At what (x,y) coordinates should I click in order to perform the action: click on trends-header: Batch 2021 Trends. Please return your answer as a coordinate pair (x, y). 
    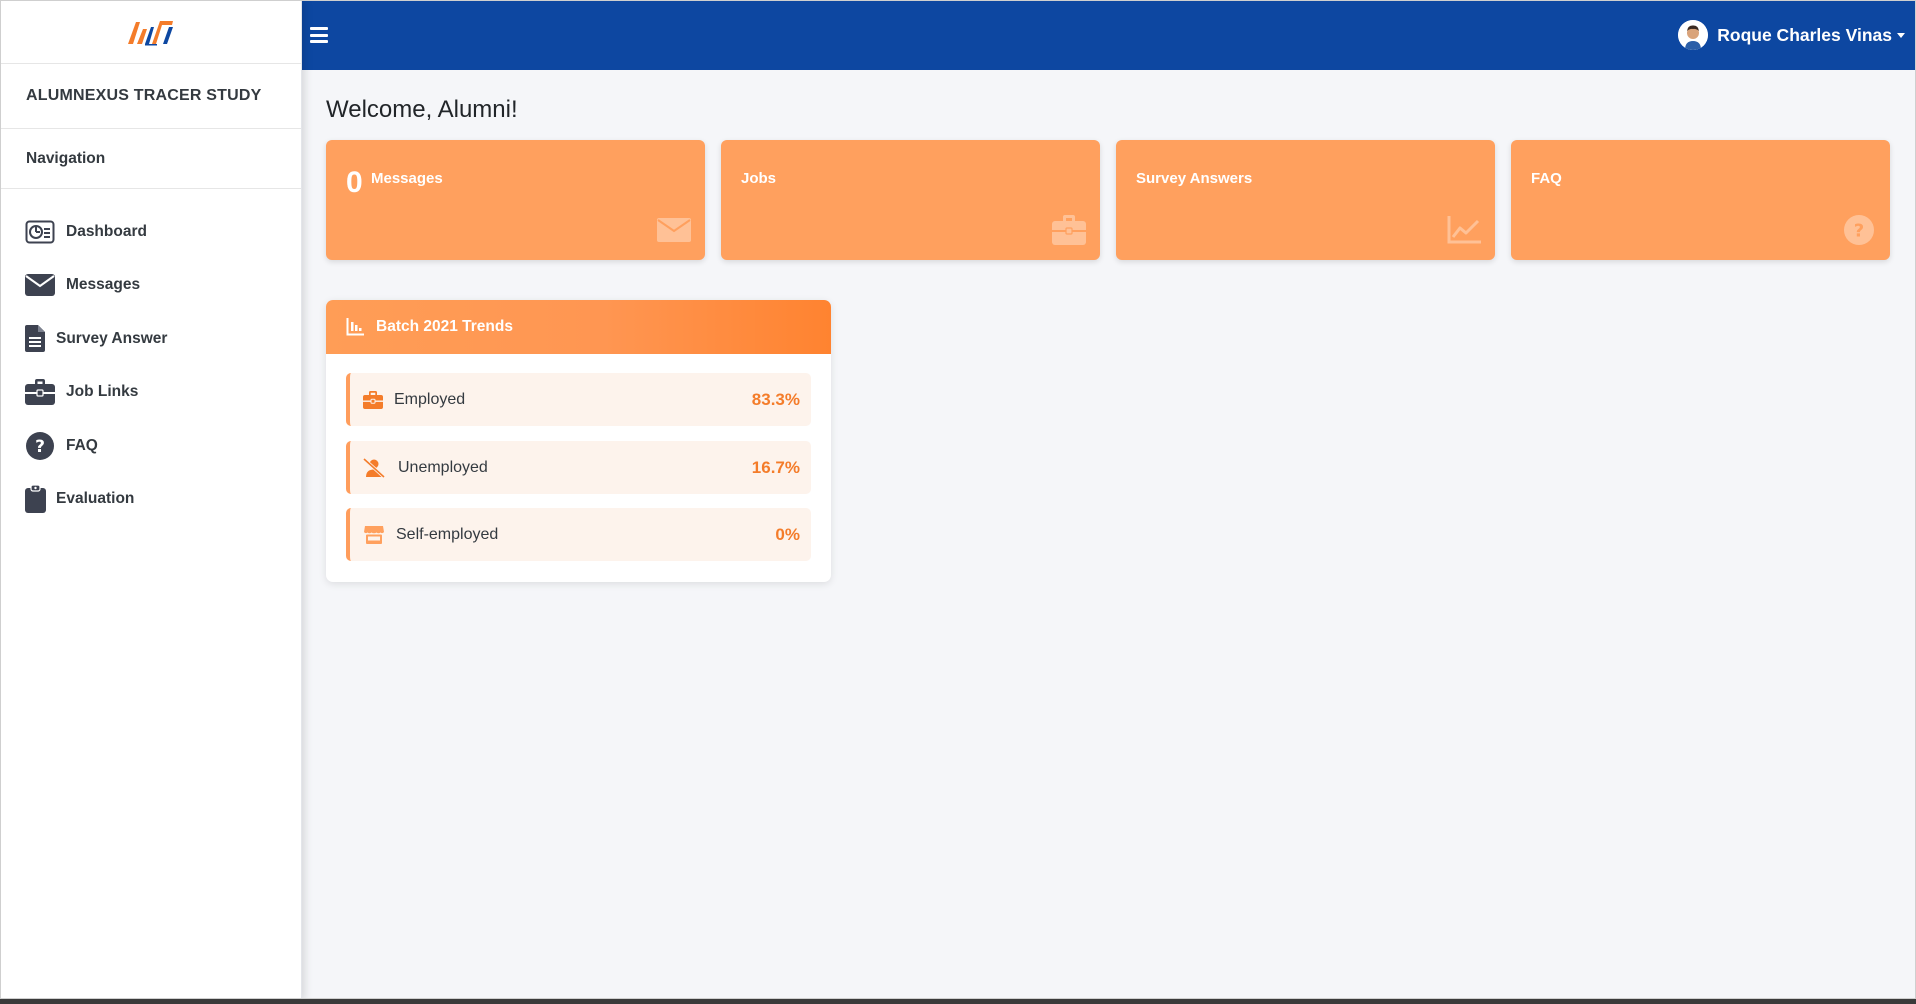
    Looking at the image, I should click on (578, 327).